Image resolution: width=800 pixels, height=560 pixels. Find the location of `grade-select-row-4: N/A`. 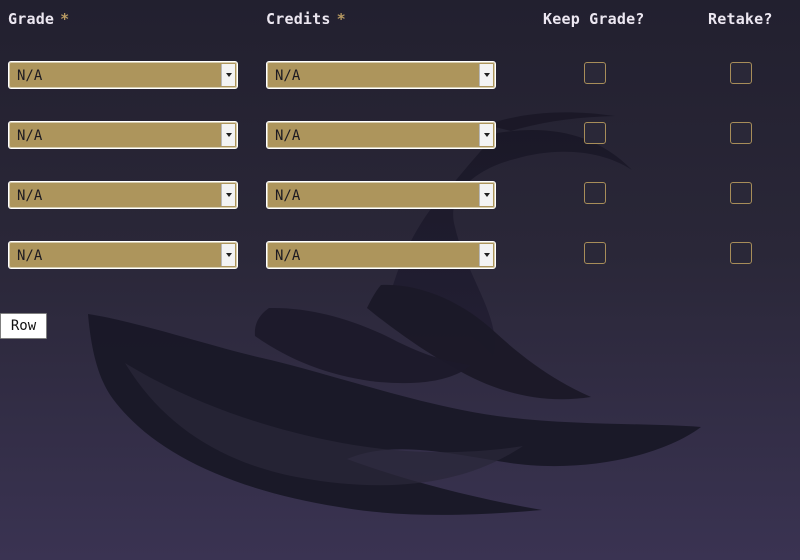

grade-select-row-4: N/A is located at coordinates (123, 255).